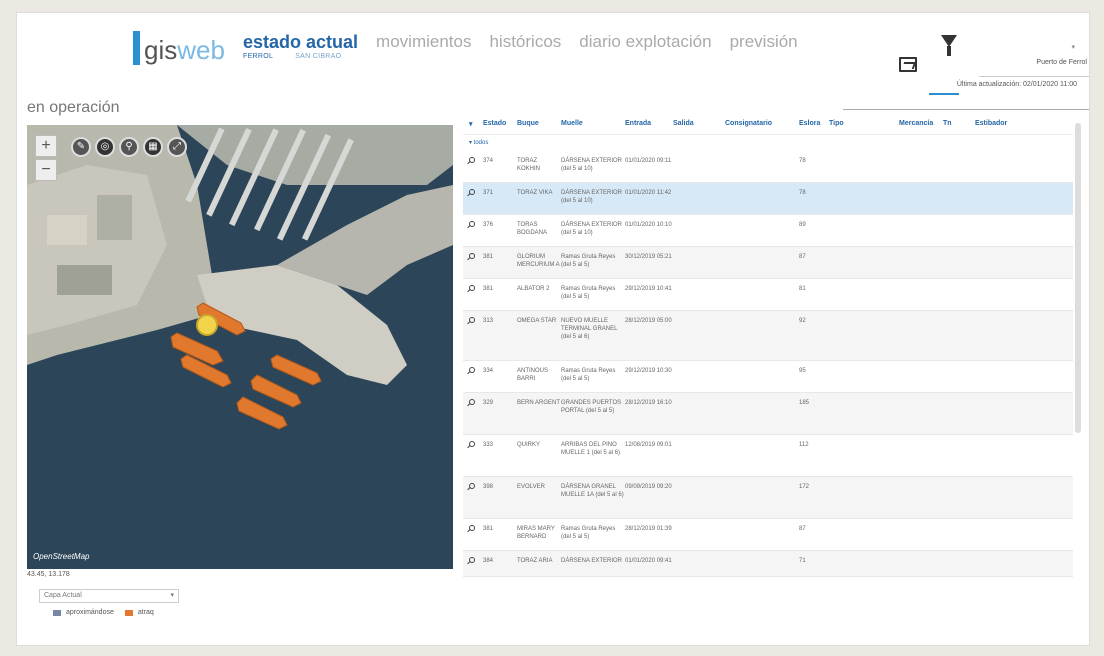 Image resolution: width=1104 pixels, height=656 pixels. Describe the element at coordinates (46, 170) in the screenshot. I see `zoom-out-button: −` at that location.